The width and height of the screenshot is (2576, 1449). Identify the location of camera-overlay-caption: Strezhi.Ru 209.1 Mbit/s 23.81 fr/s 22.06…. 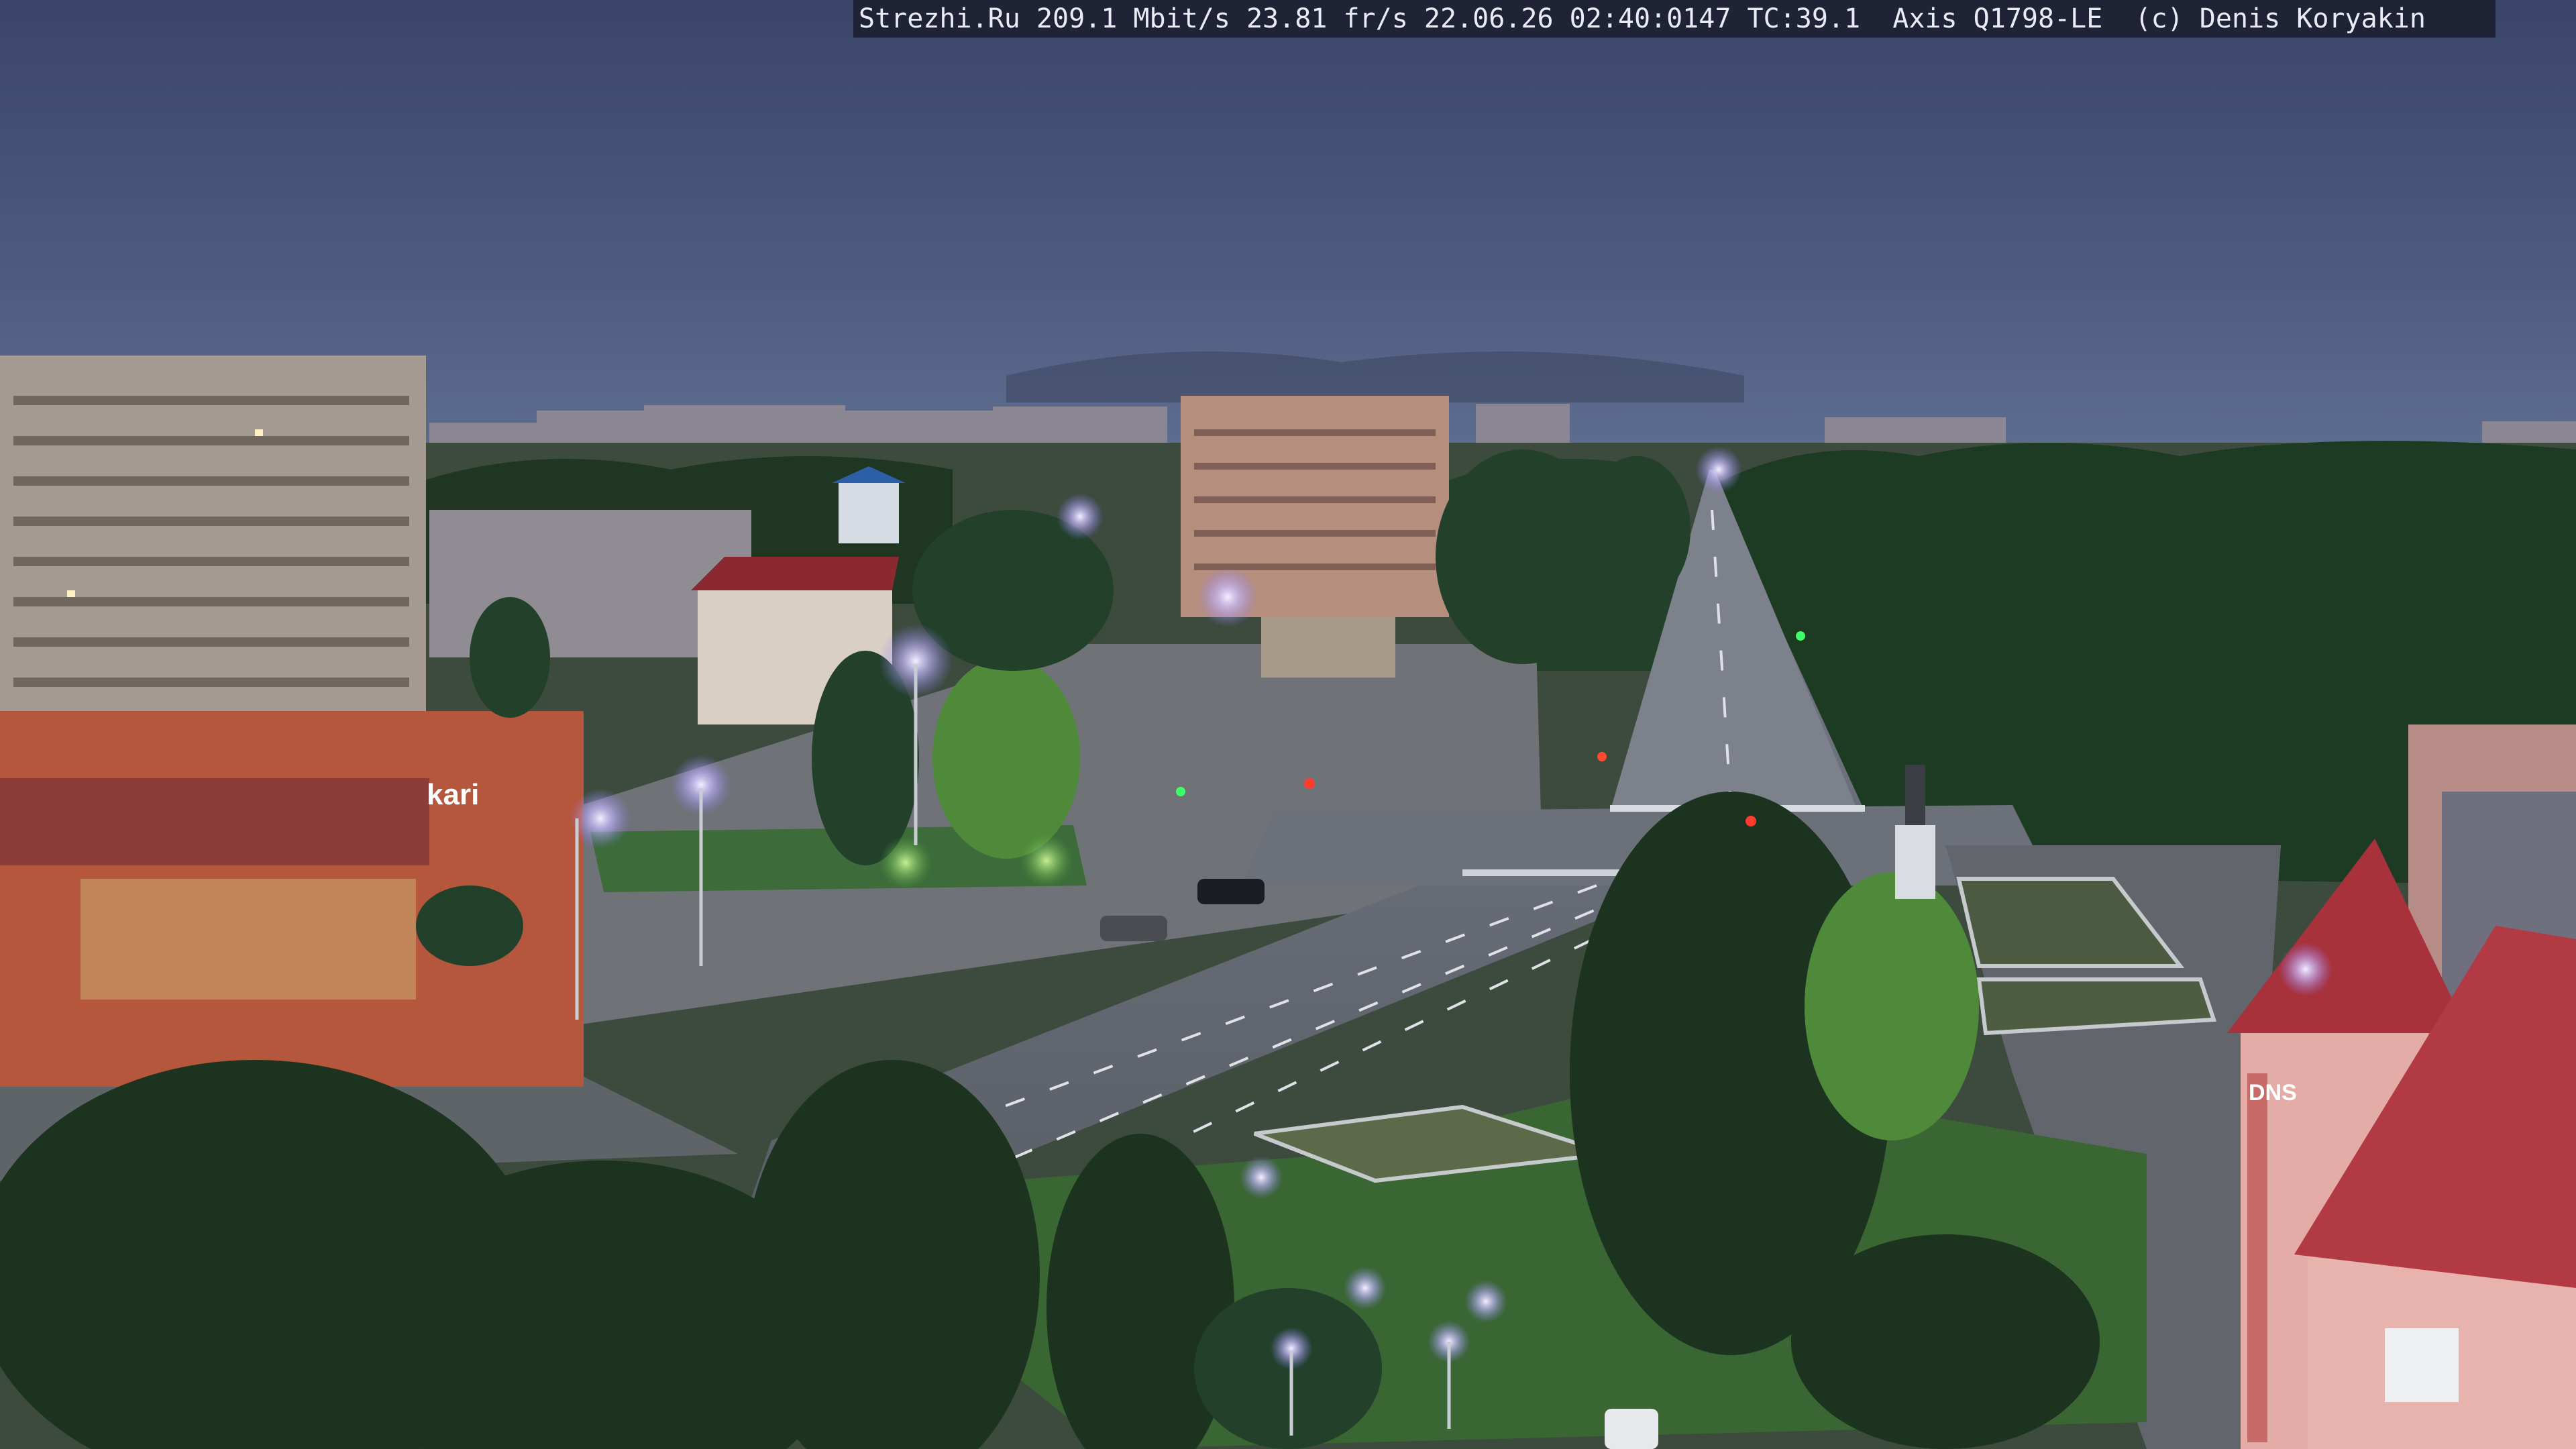
(1674, 19).